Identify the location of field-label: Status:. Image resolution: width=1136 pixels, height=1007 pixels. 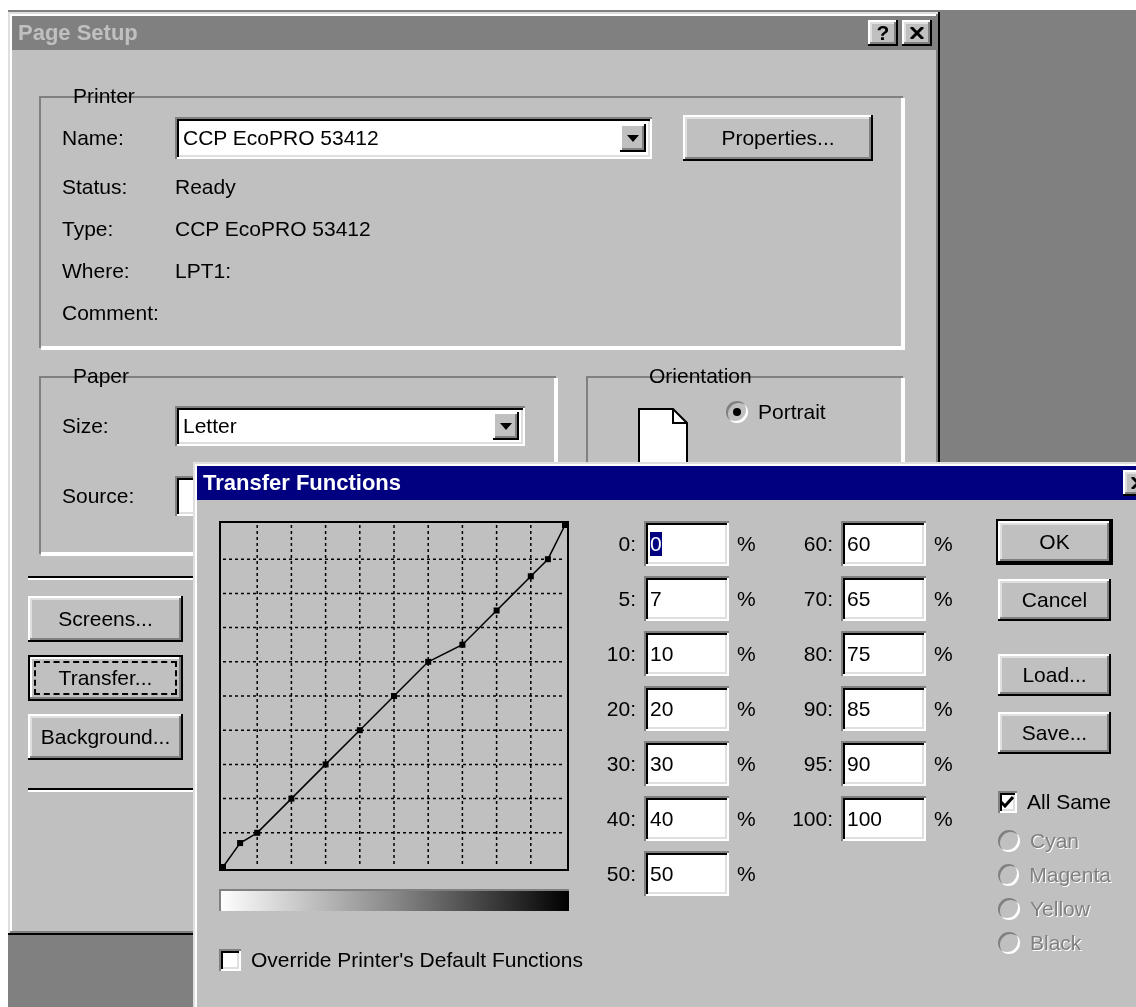
(95, 187).